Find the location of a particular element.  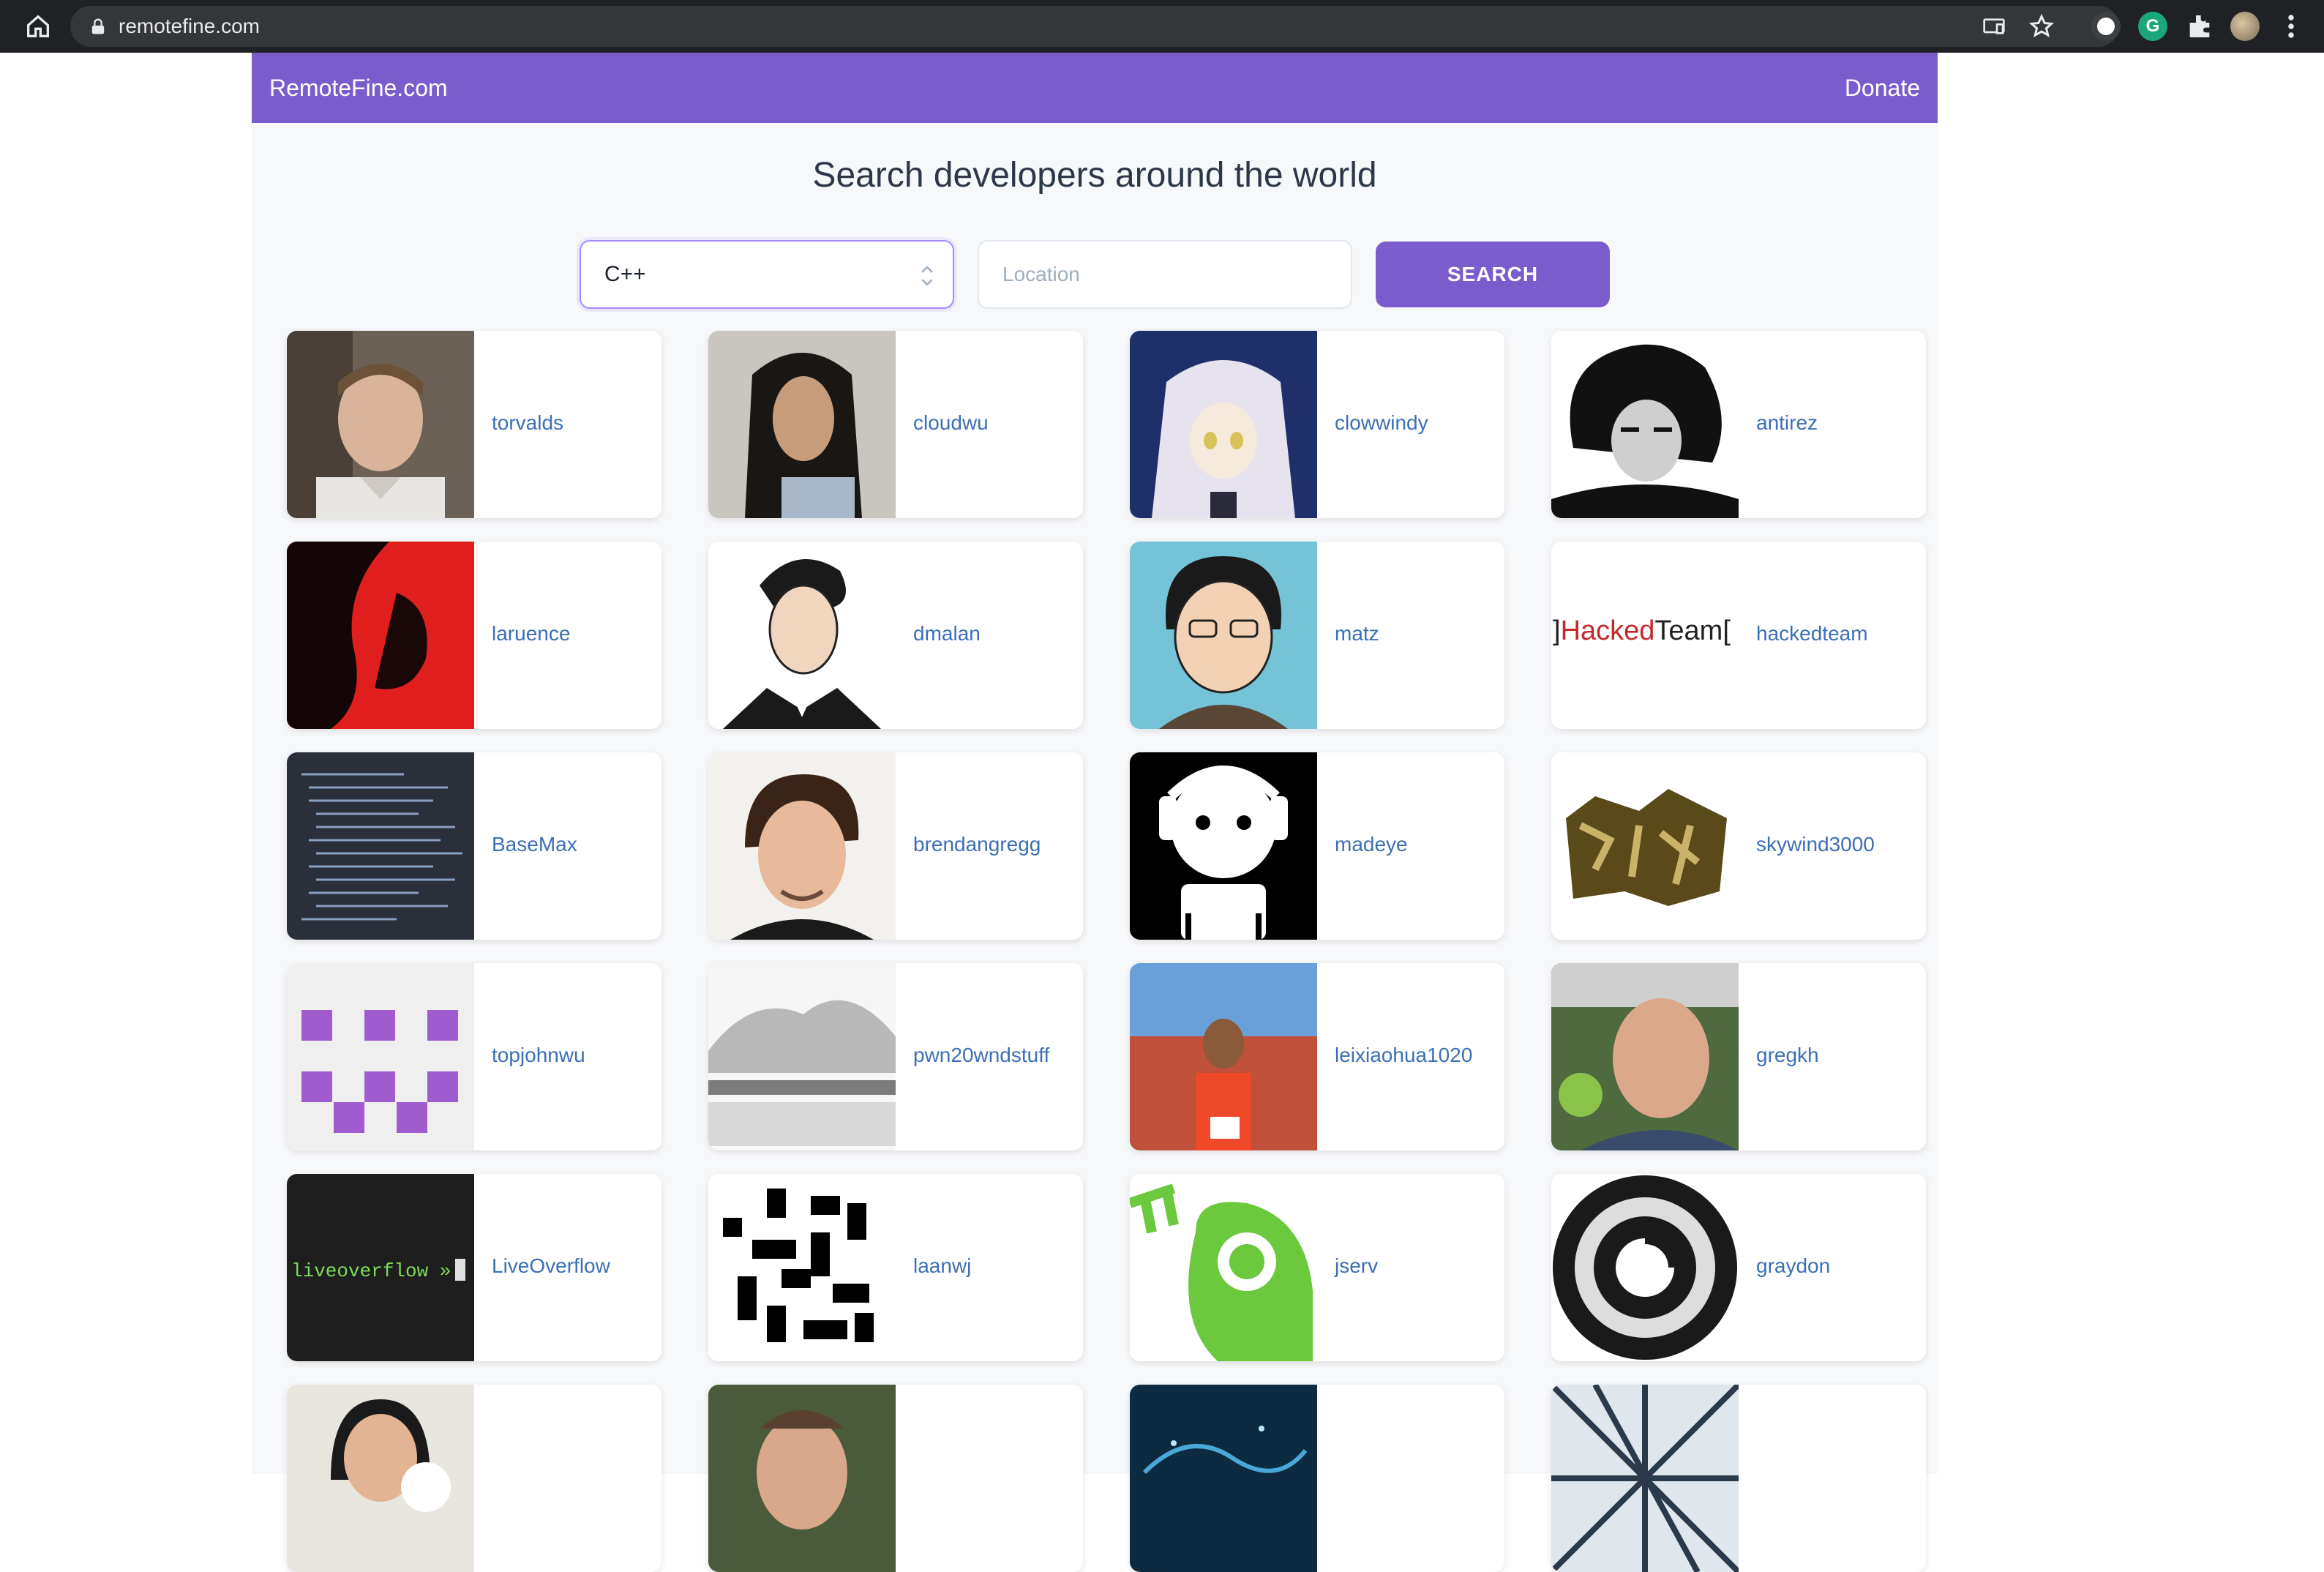

developer-name-link: gregkh is located at coordinates (1788, 1055).